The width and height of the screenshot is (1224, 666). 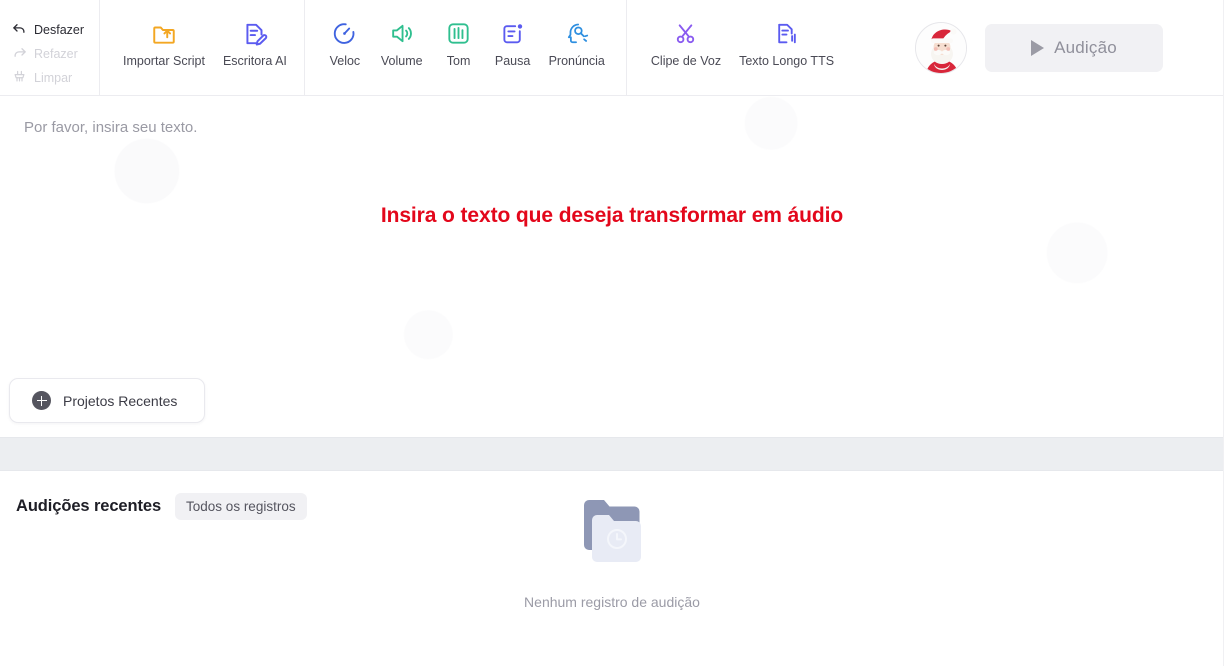 I want to click on audition-label: Audição, so click(x=1085, y=47).